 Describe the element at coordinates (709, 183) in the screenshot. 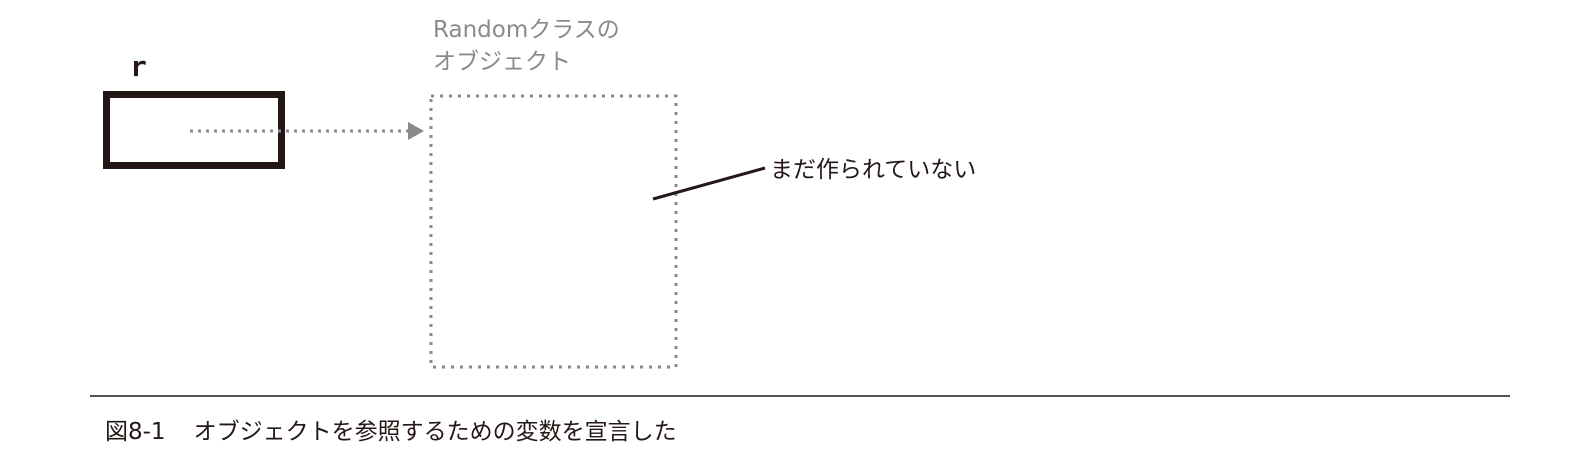

I see `note-leader-line` at that location.